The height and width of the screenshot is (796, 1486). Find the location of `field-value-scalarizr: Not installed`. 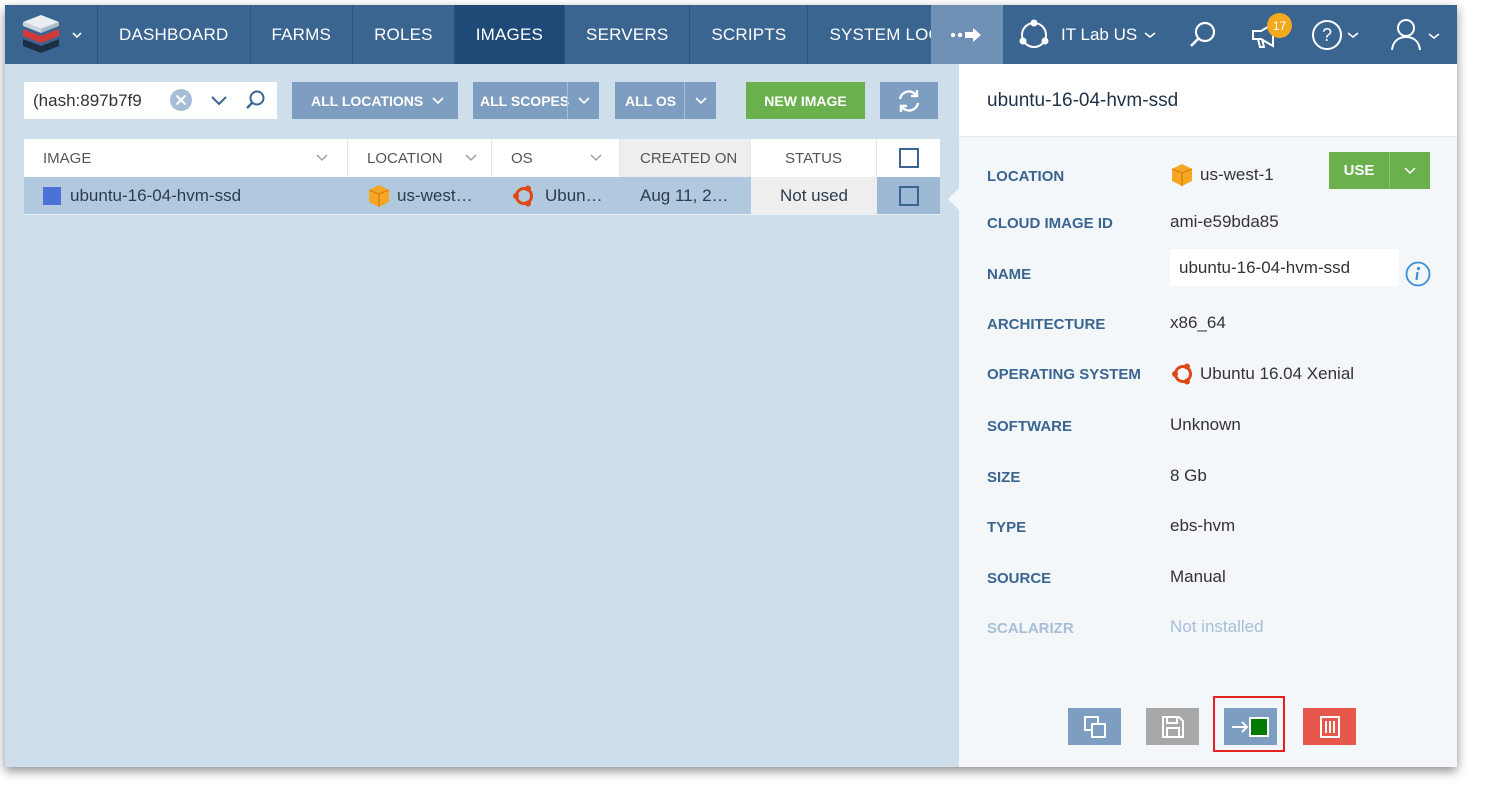

field-value-scalarizr: Not installed is located at coordinates (1217, 626).